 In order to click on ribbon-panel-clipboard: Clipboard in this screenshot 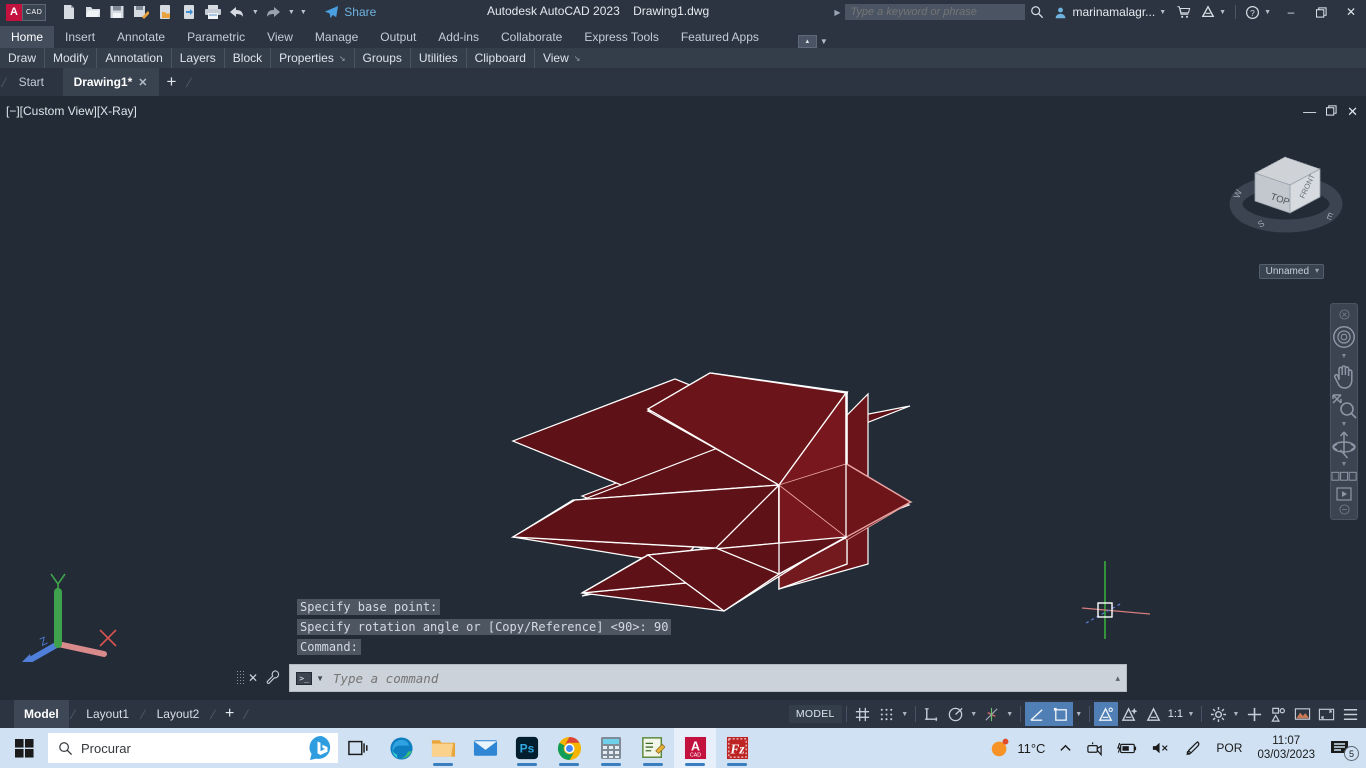, I will do `click(501, 58)`.